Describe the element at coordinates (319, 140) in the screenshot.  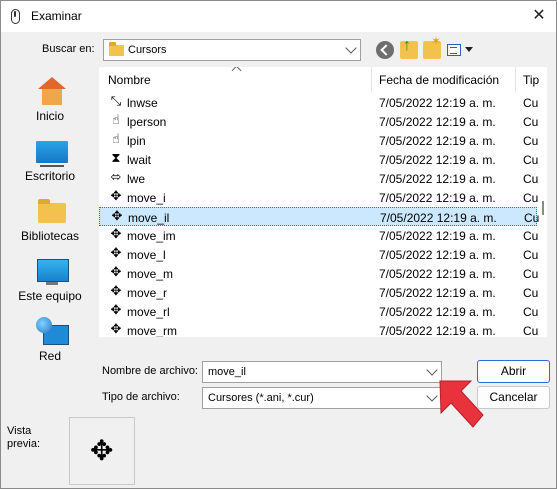
I see `file-row: ☝ lpin 7/05/2022 12:19 a. m. Cu` at that location.